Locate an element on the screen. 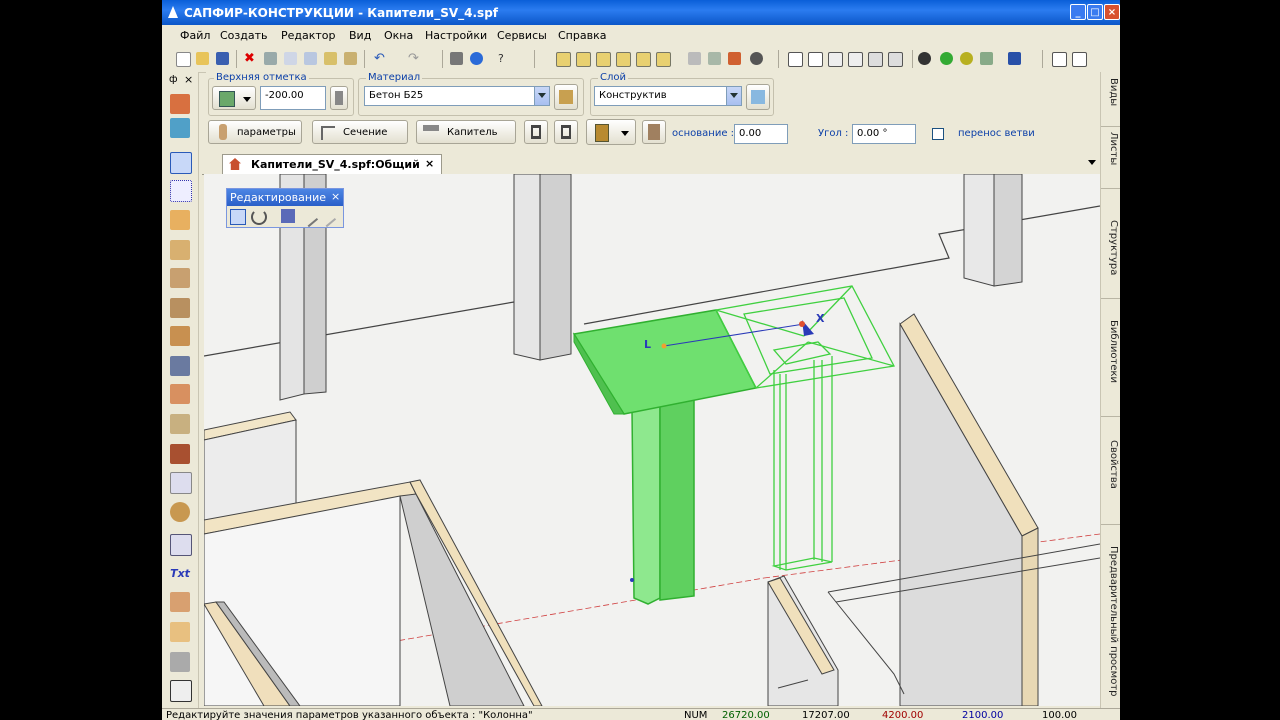 This screenshot has width=1280, height=720. grid-icon is located at coordinates (1059, 59).